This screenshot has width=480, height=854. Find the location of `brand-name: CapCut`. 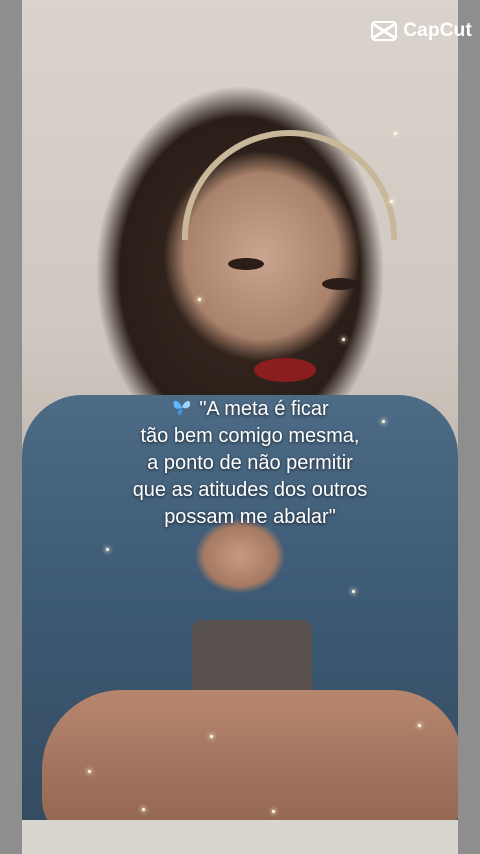

brand-name: CapCut is located at coordinates (437, 30).